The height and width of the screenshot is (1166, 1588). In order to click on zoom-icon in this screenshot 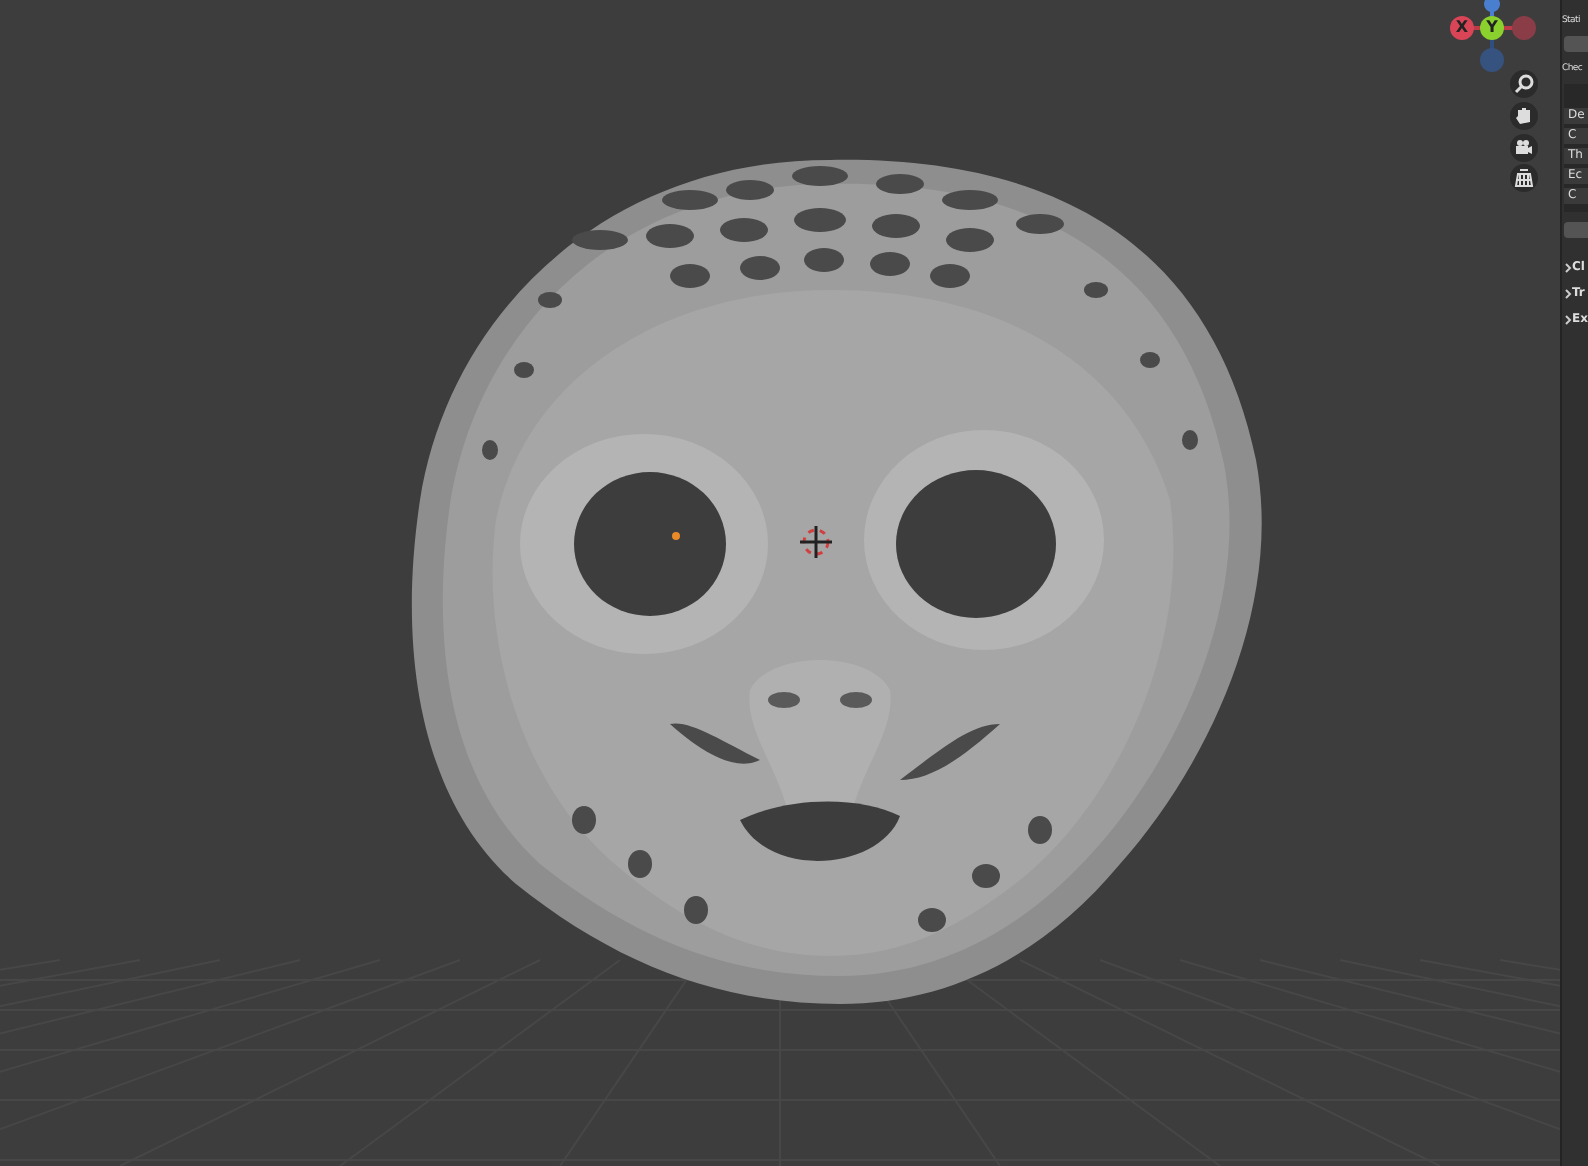, I will do `click(1524, 84)`.